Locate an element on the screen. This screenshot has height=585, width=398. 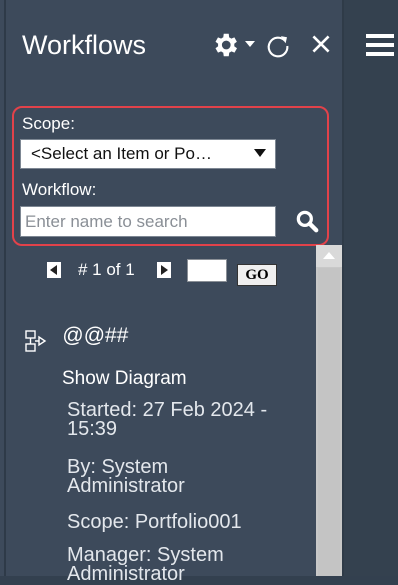
right-rail is located at coordinates (370, 288).